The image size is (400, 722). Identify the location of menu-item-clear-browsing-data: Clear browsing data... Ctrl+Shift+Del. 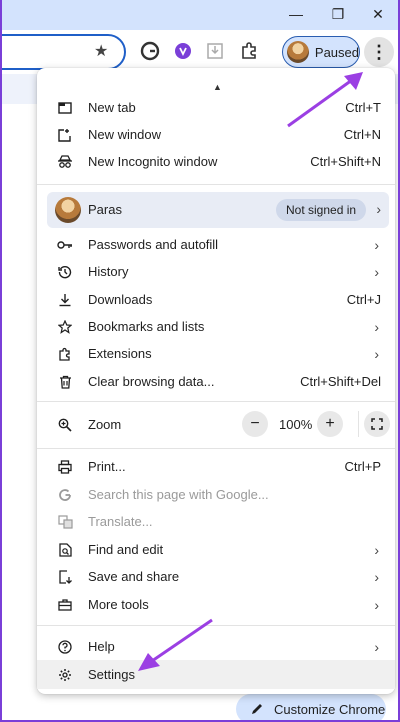
(216, 381).